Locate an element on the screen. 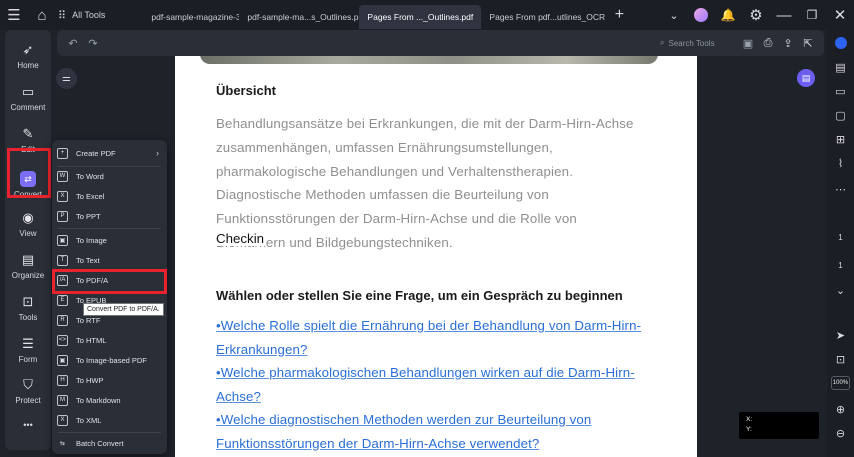 The width and height of the screenshot is (854, 457). menu-item-label: To Excel is located at coordinates (90, 196).